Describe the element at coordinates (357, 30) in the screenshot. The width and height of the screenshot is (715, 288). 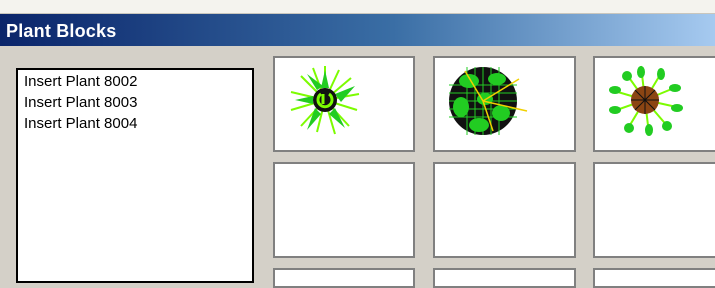
I see `title-bar: Plant Blocks` at that location.